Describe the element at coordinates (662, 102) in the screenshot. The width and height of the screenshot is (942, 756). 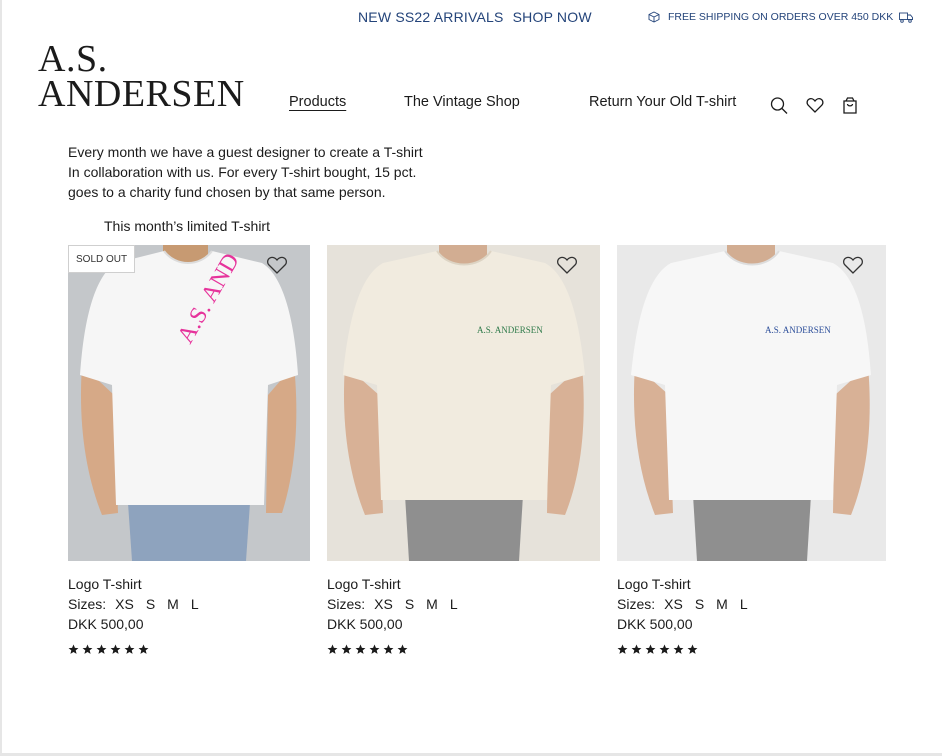
I see `nav-return-tshirt: Return Your Old T-shirt` at that location.